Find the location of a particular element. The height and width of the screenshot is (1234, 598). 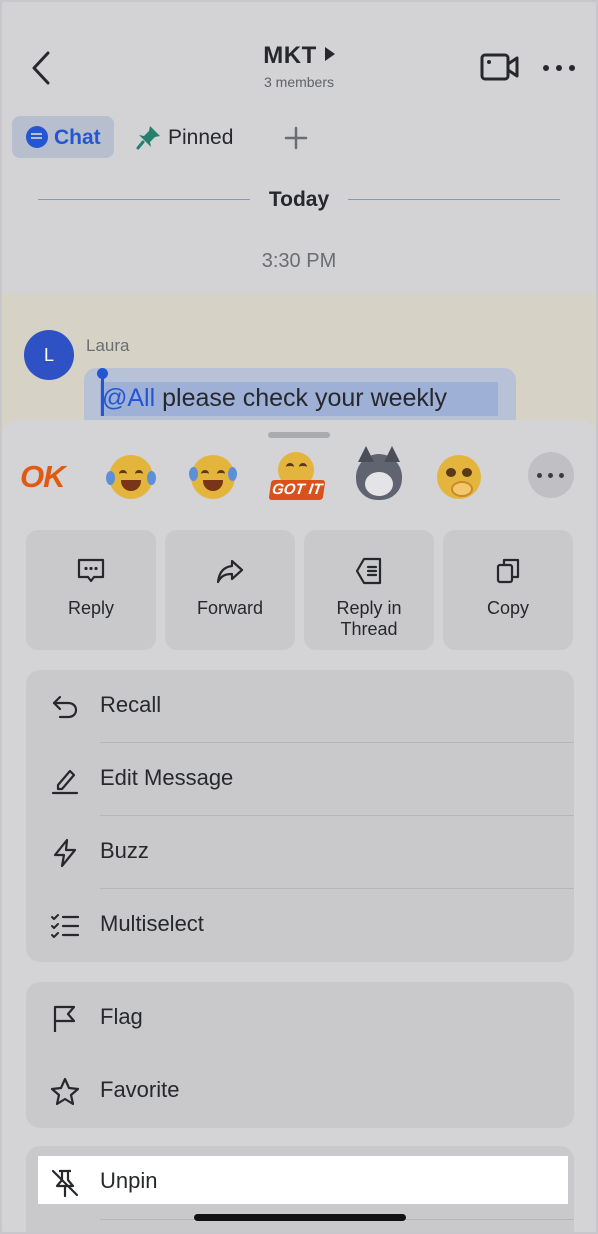

reply-button: Reply is located at coordinates (91, 590).